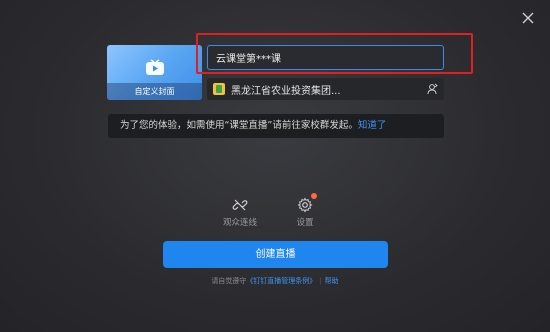 Image resolution: width=550 pixels, height=332 pixels. I want to click on custom-cover-button: 自定义封面, so click(154, 72).